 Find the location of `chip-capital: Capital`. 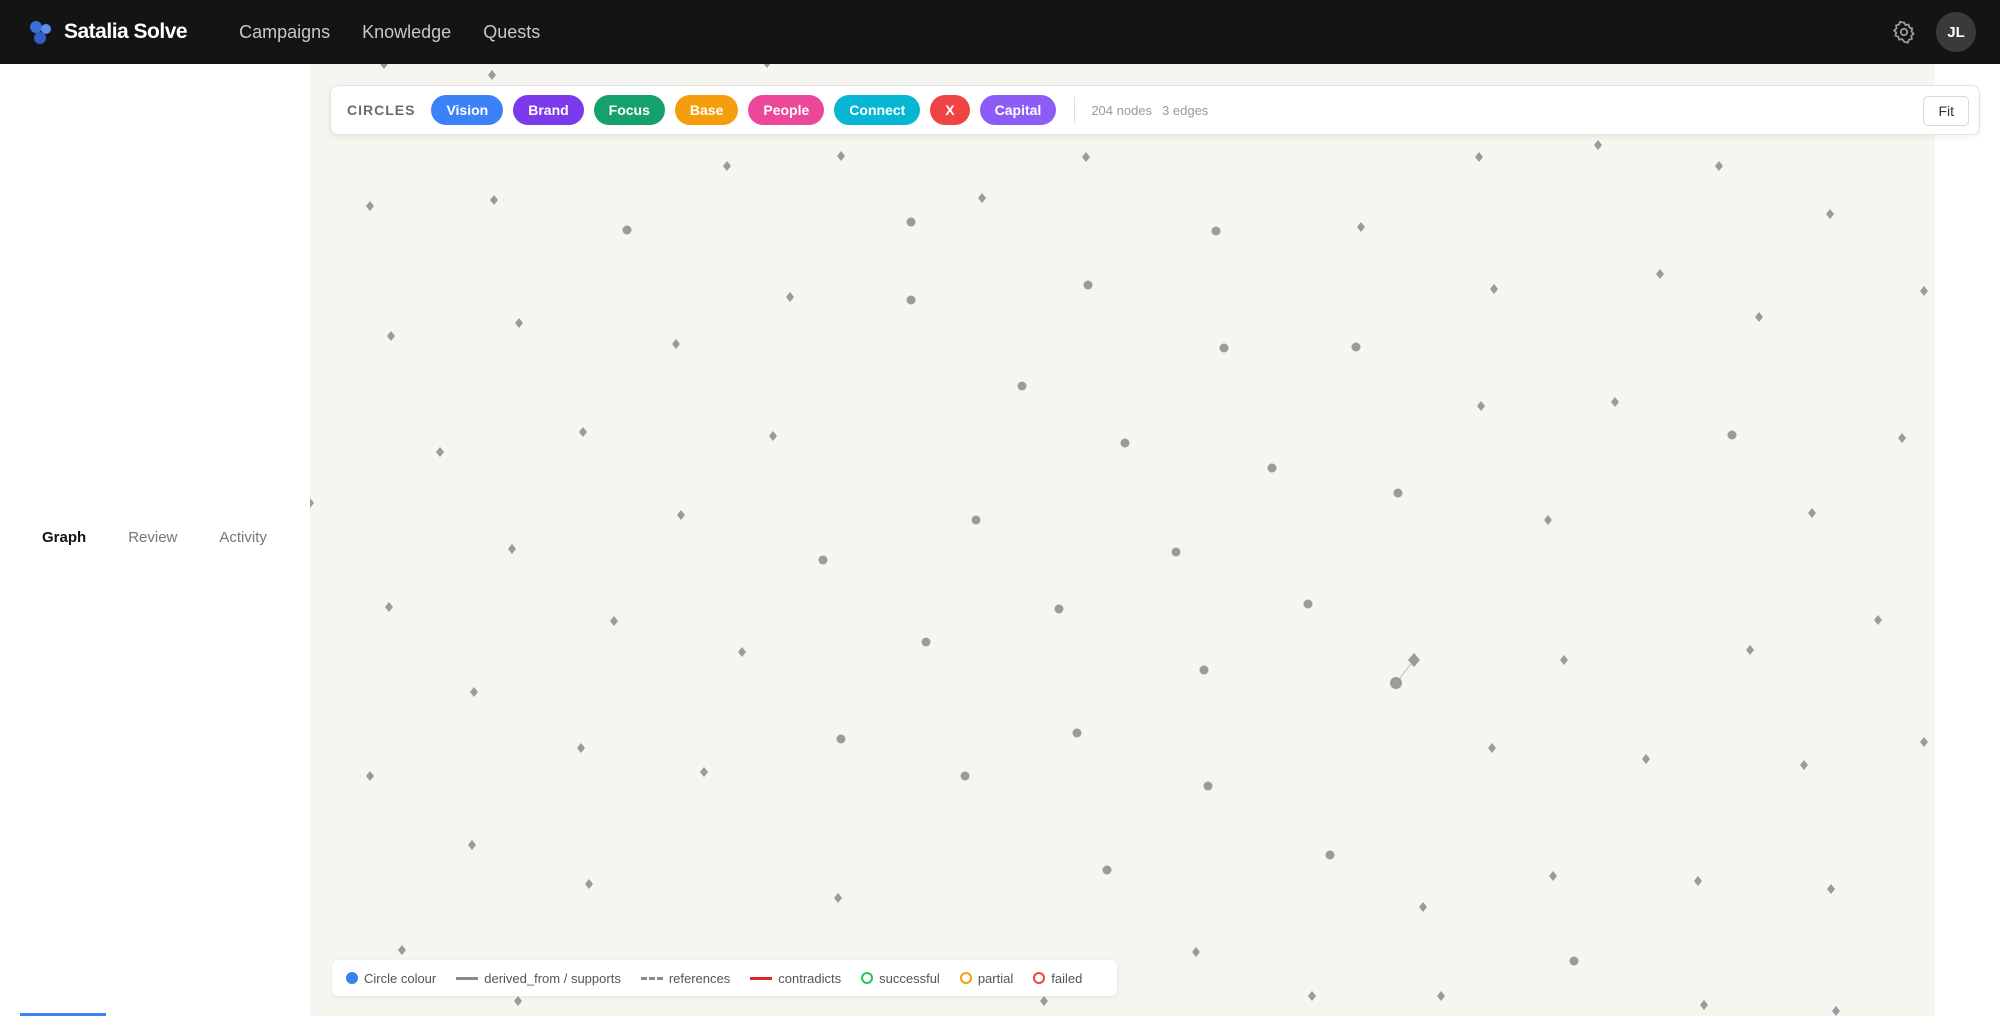

chip-capital: Capital is located at coordinates (1018, 110).